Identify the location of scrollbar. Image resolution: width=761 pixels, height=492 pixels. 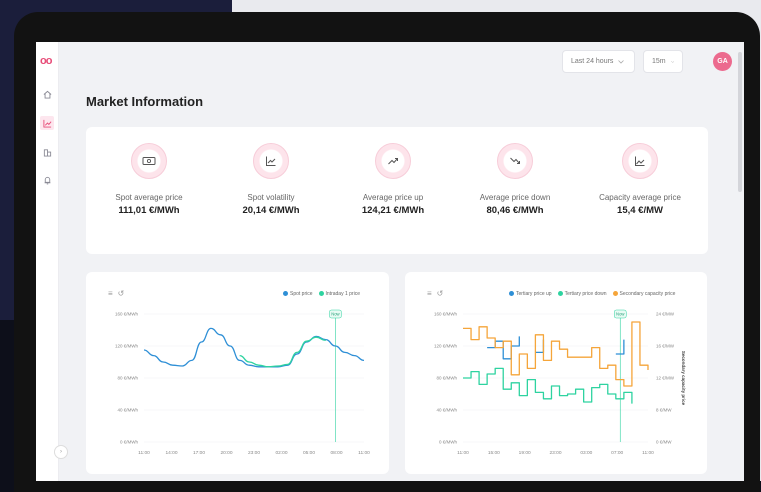
(740, 122).